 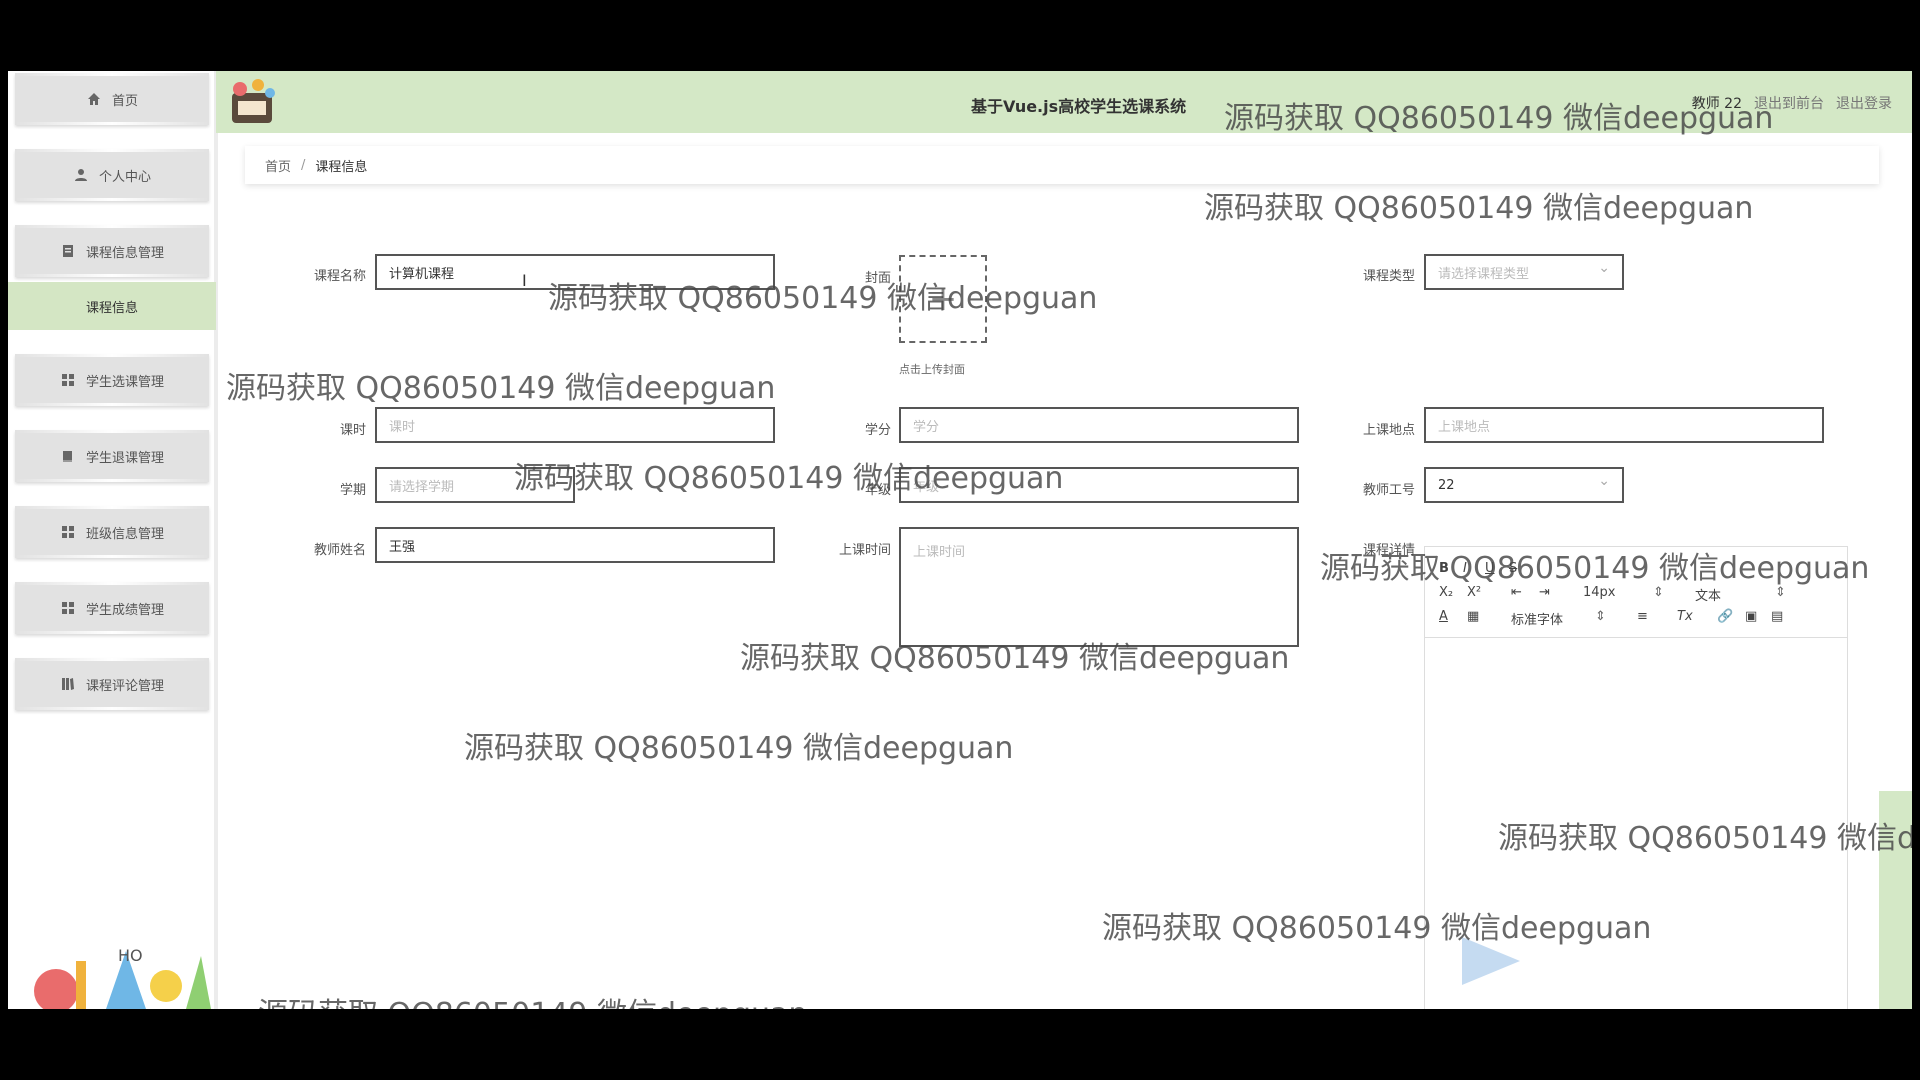 I want to click on teacher-id-select: 22, so click(x=1524, y=485).